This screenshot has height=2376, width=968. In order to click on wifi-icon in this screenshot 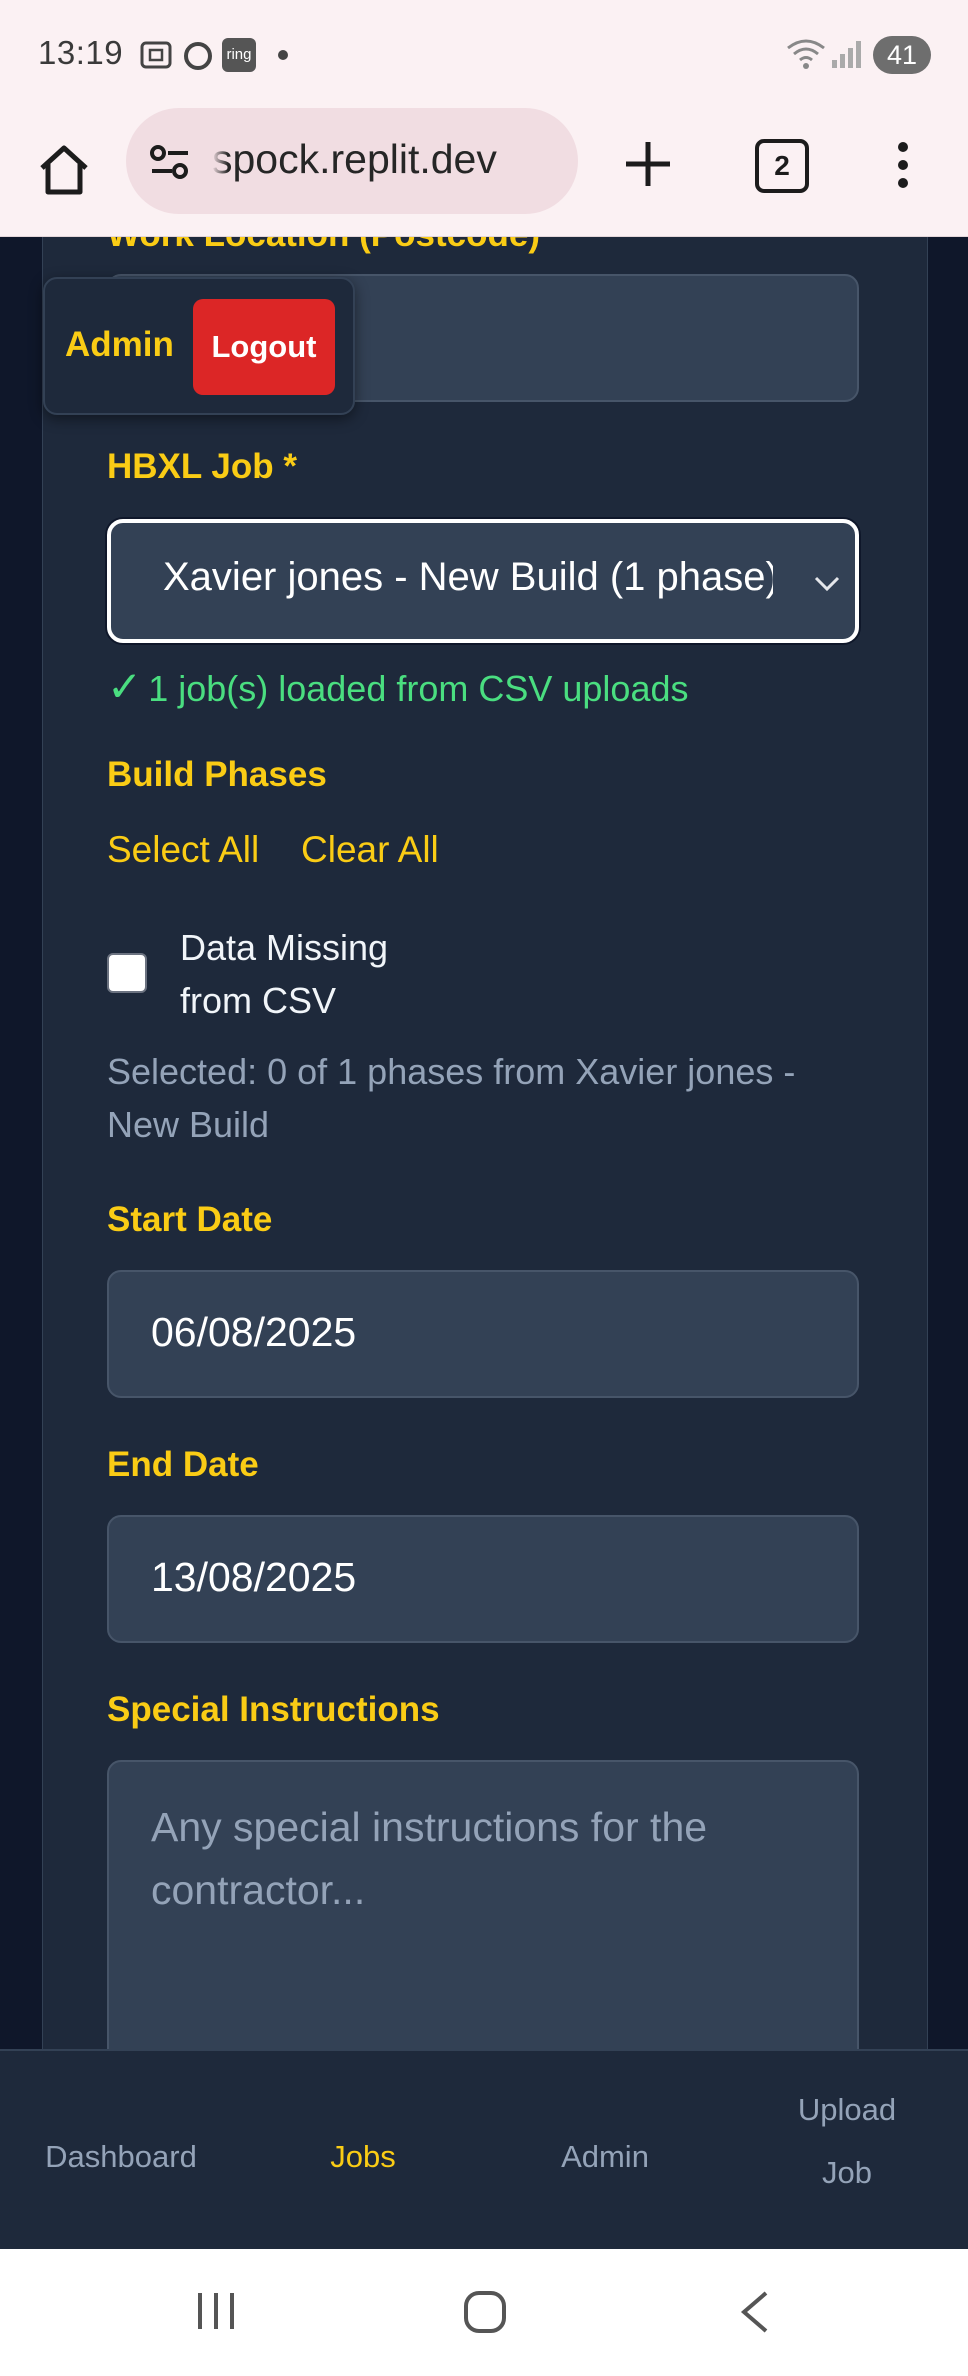, I will do `click(806, 54)`.